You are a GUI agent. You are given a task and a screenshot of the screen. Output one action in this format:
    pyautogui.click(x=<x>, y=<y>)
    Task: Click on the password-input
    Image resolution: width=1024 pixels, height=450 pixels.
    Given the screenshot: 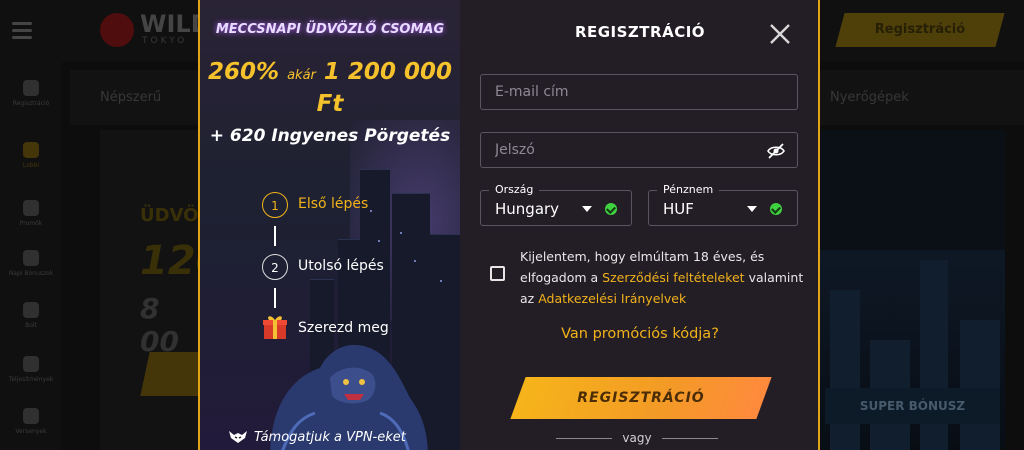 What is the action you would take?
    pyautogui.click(x=639, y=150)
    